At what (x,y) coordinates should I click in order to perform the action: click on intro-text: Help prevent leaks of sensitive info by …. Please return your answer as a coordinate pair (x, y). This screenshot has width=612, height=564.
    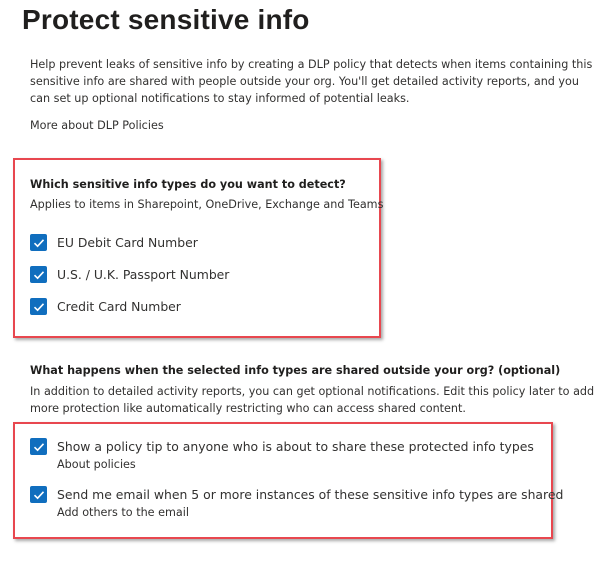
    Looking at the image, I should click on (311, 81).